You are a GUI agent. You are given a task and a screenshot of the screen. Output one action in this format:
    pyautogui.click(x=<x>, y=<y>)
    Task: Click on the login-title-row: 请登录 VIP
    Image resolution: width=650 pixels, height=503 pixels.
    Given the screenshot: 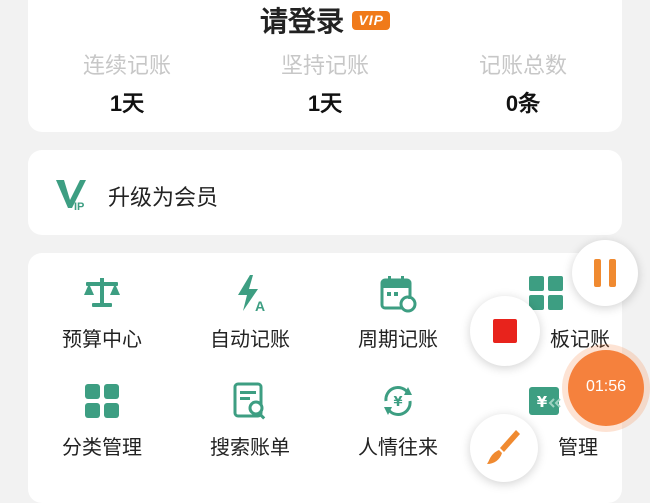 What is the action you would take?
    pyautogui.click(x=325, y=20)
    